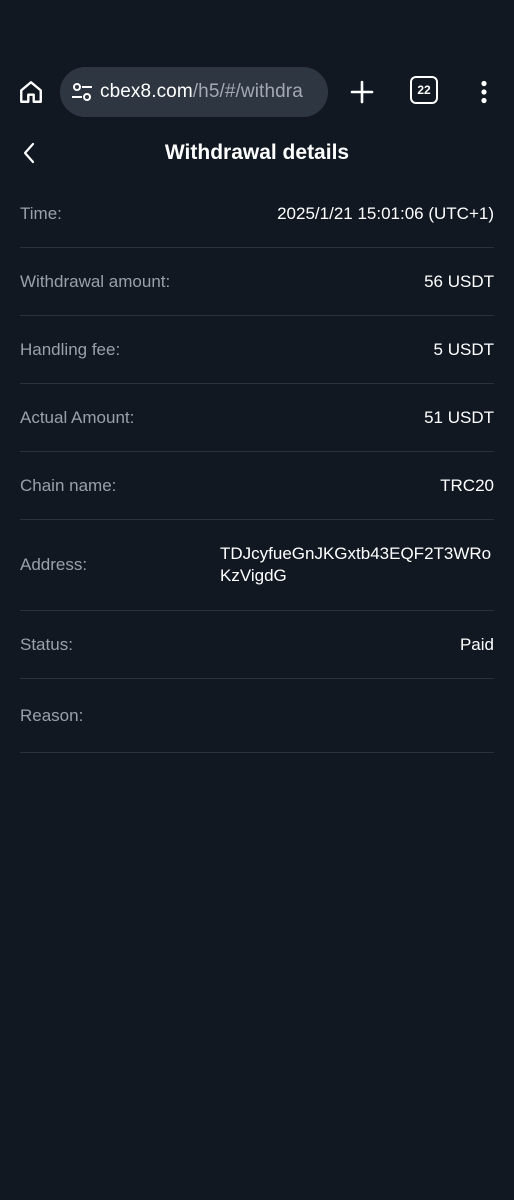 The height and width of the screenshot is (1200, 514). What do you see at coordinates (257, 418) in the screenshot?
I see `detail-row-actual-amount: Actual Amount: 51 USDT` at bounding box center [257, 418].